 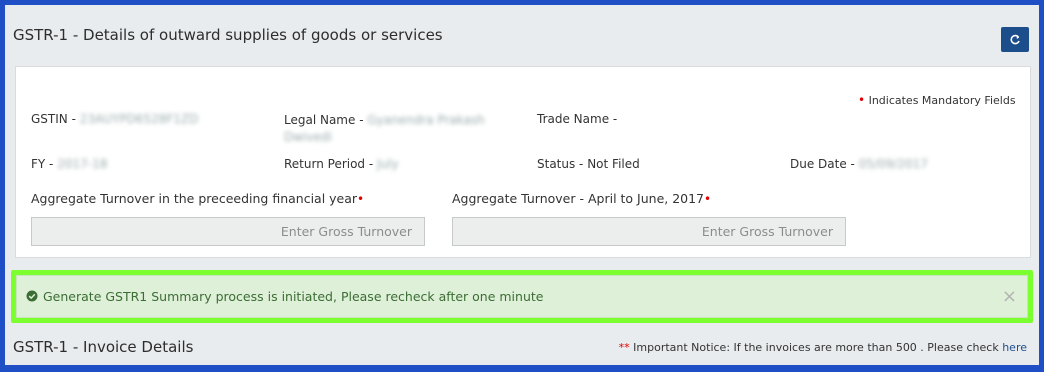 I want to click on refresh-icon, so click(x=1015, y=39).